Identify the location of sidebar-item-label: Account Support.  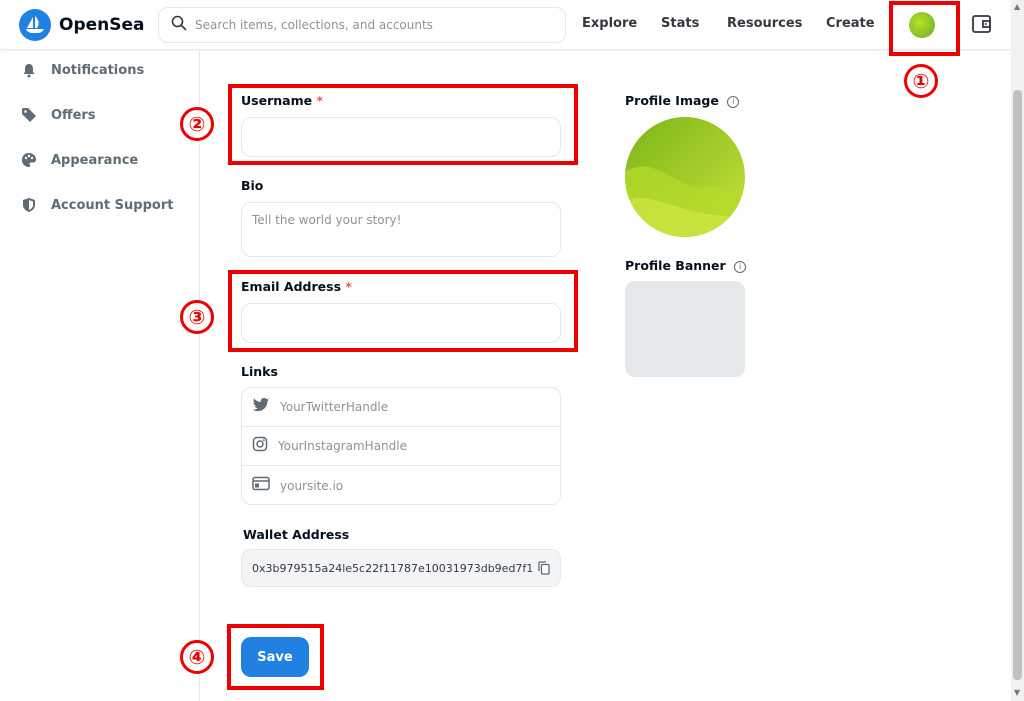
(112, 205).